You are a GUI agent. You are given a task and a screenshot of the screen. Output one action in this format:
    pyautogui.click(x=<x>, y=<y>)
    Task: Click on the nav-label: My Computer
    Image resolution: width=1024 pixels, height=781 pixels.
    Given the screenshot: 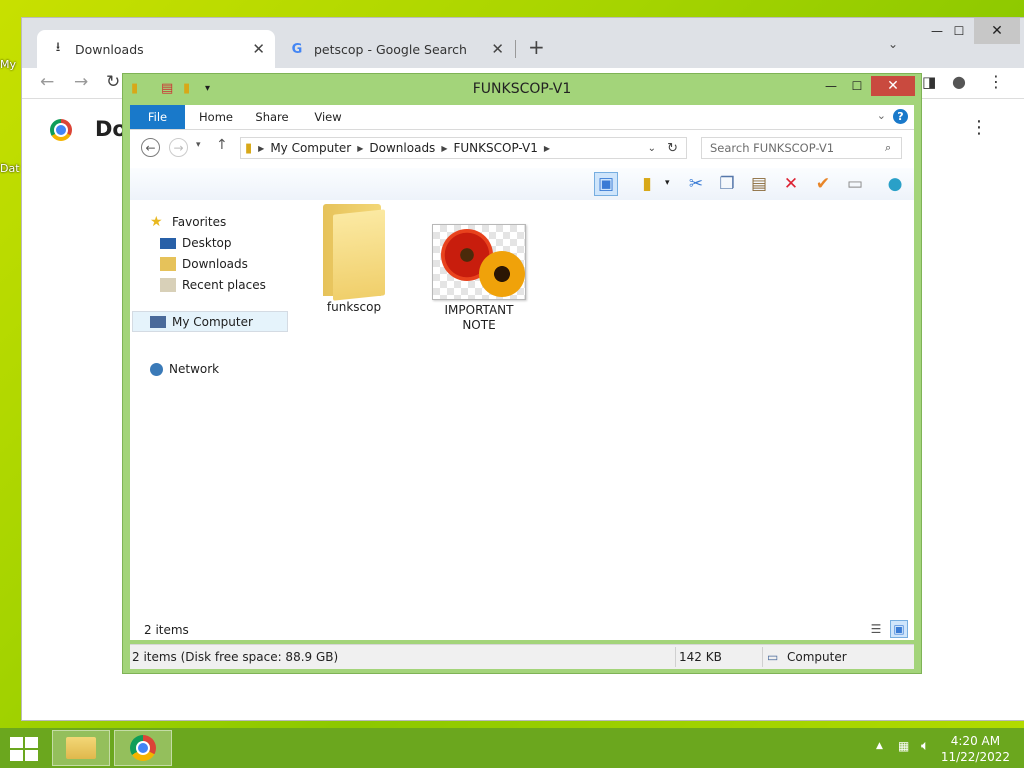 What is the action you would take?
    pyautogui.click(x=212, y=321)
    